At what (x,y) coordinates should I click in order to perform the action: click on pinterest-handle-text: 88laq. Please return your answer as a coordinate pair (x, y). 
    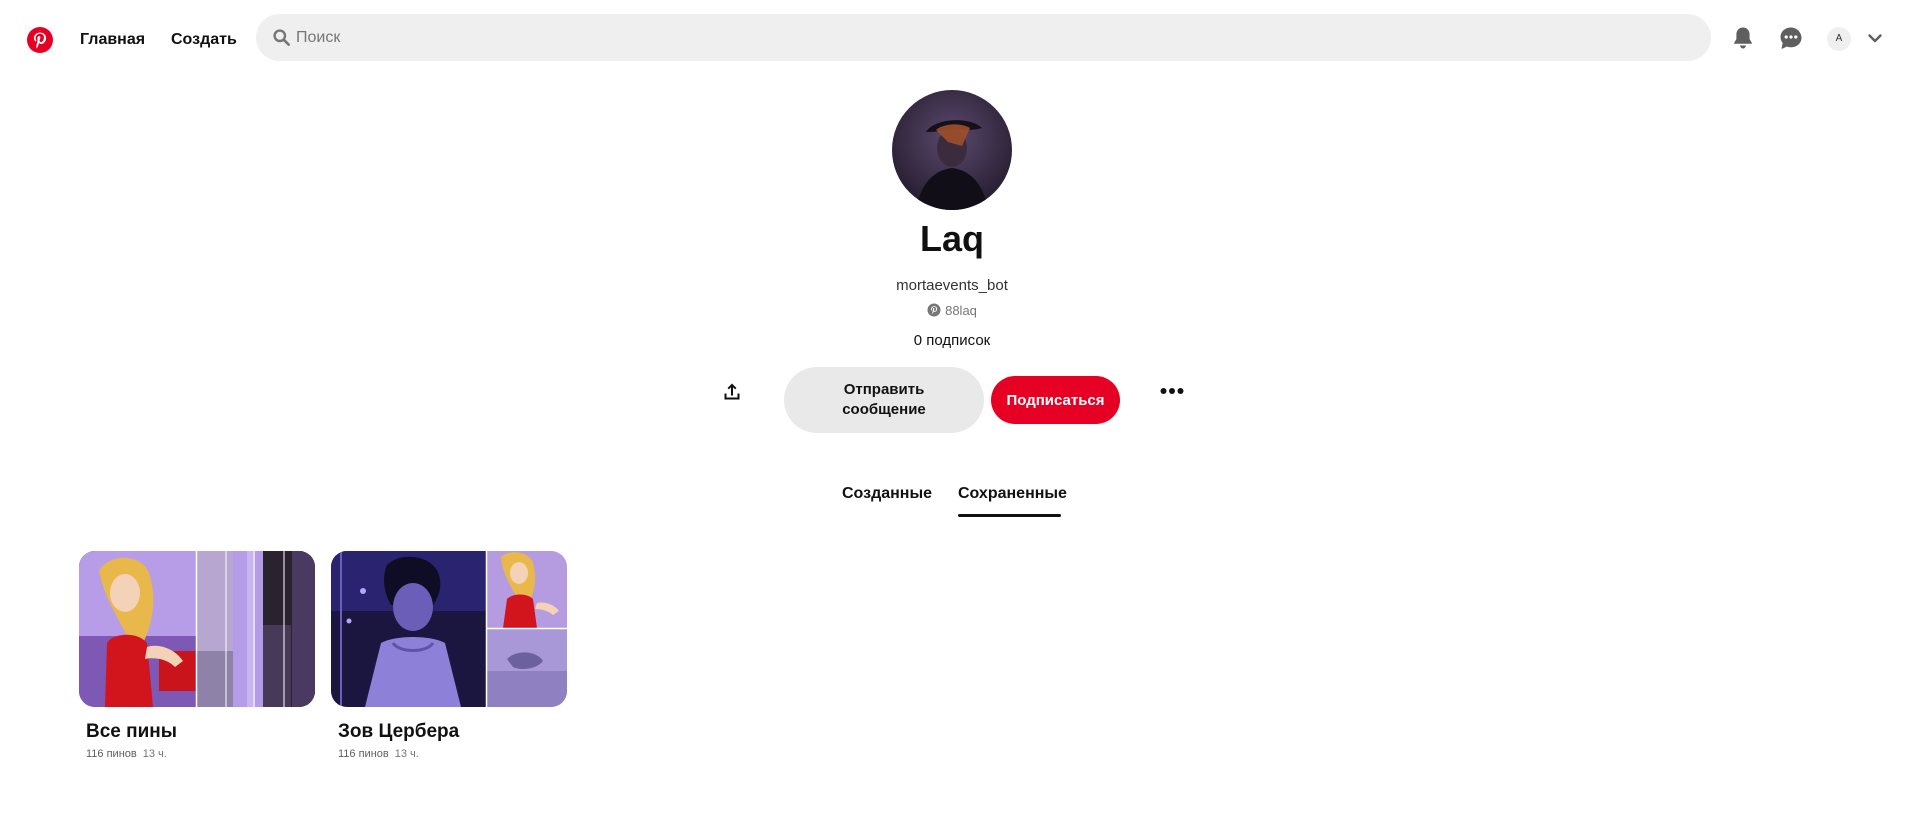
    Looking at the image, I should click on (961, 310).